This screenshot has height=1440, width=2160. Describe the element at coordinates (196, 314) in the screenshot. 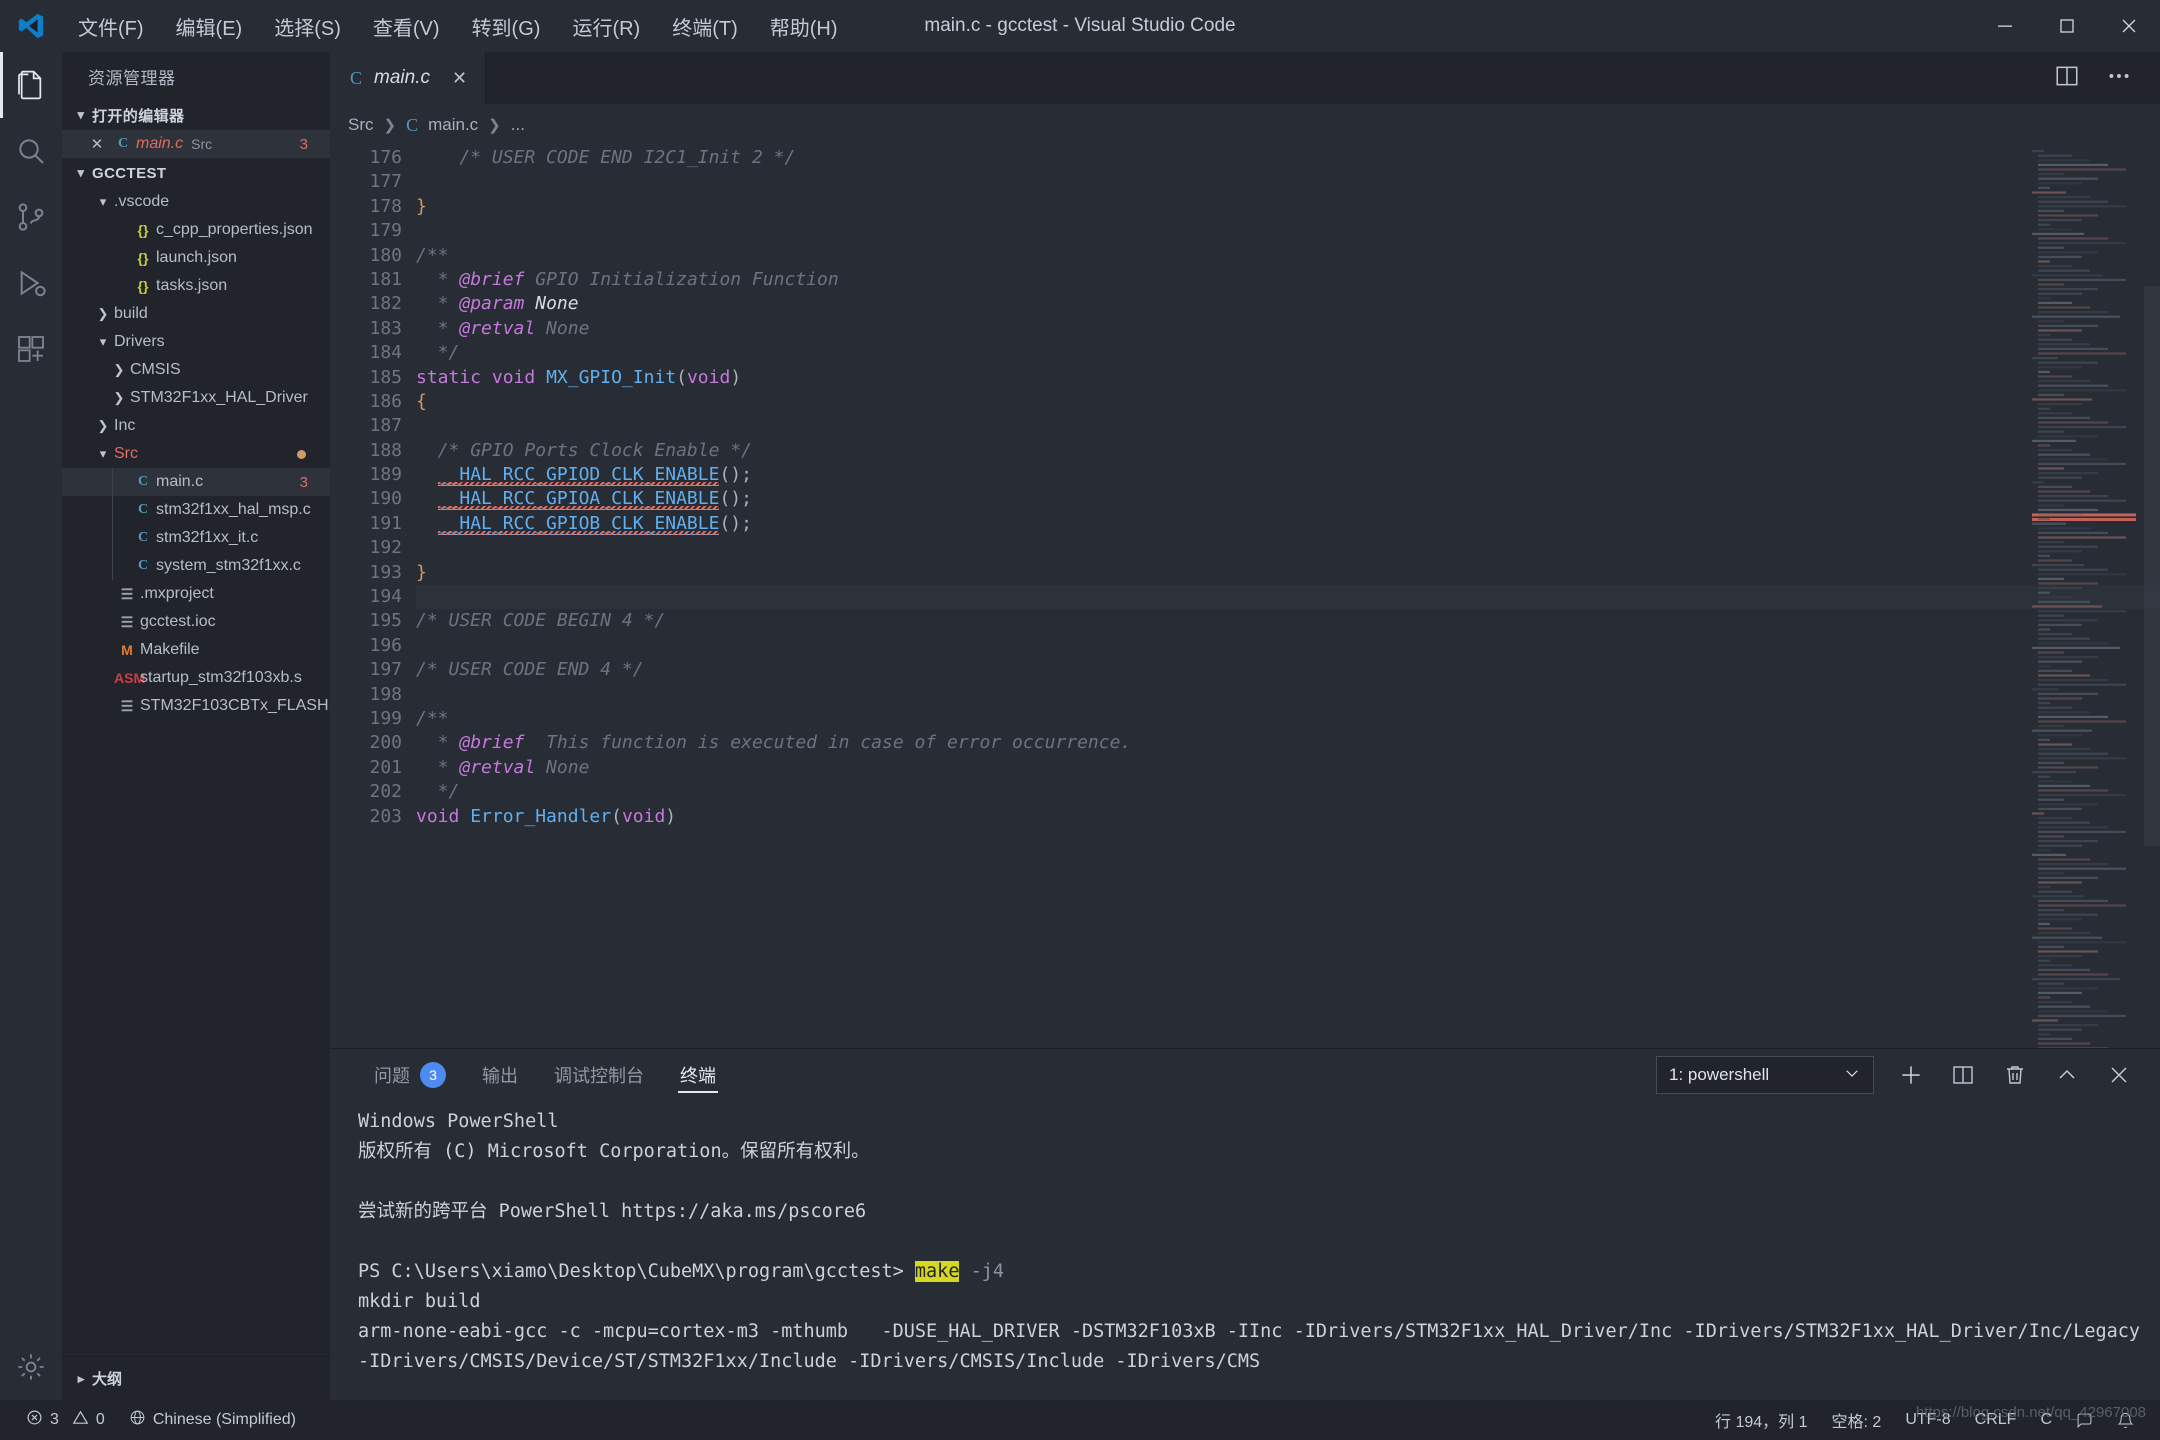

I see `tree-item-build: ❯ build` at that location.